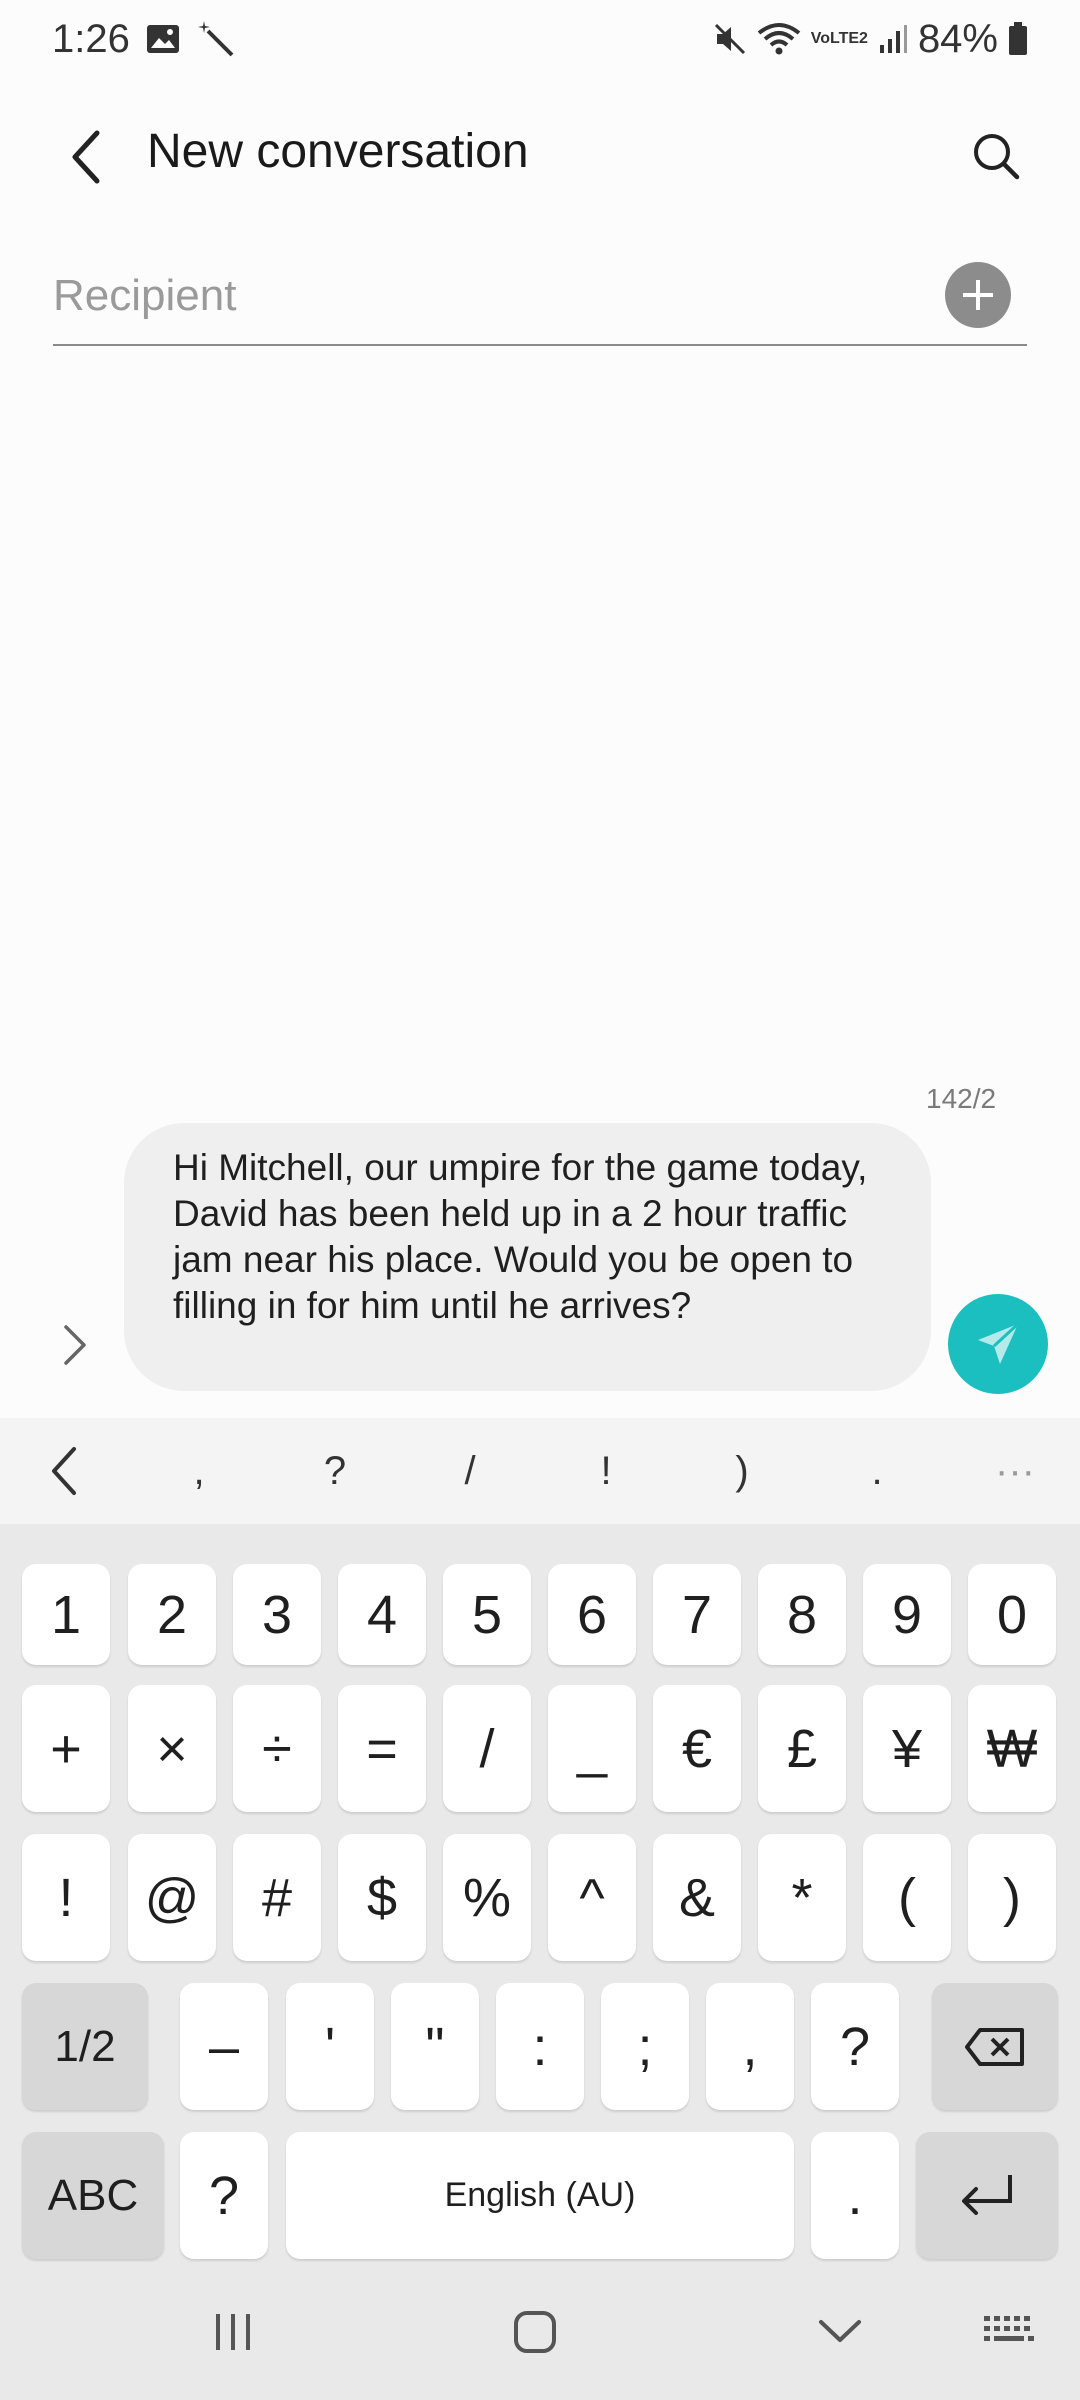 This screenshot has width=1080, height=2400. I want to click on send-button, so click(998, 1344).